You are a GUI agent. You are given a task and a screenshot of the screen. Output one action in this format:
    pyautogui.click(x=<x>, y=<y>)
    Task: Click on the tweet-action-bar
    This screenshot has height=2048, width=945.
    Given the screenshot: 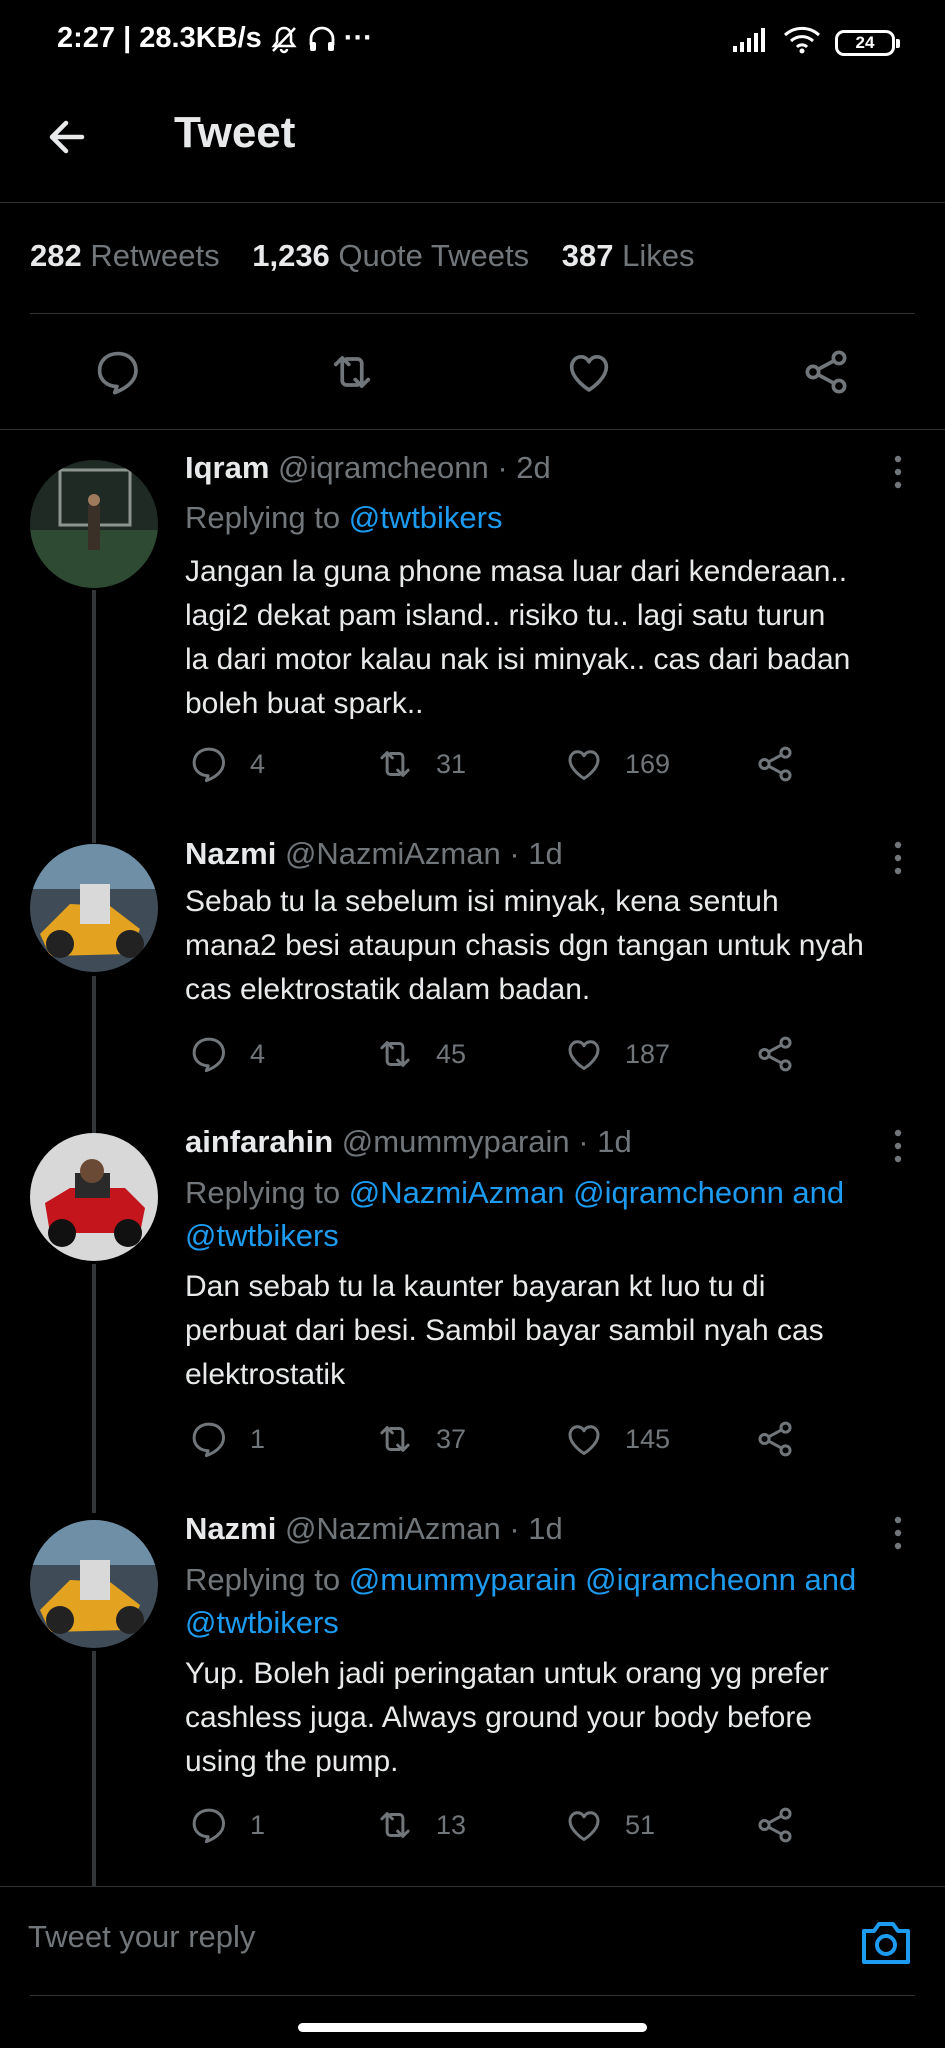 What is the action you would take?
    pyautogui.click(x=472, y=372)
    